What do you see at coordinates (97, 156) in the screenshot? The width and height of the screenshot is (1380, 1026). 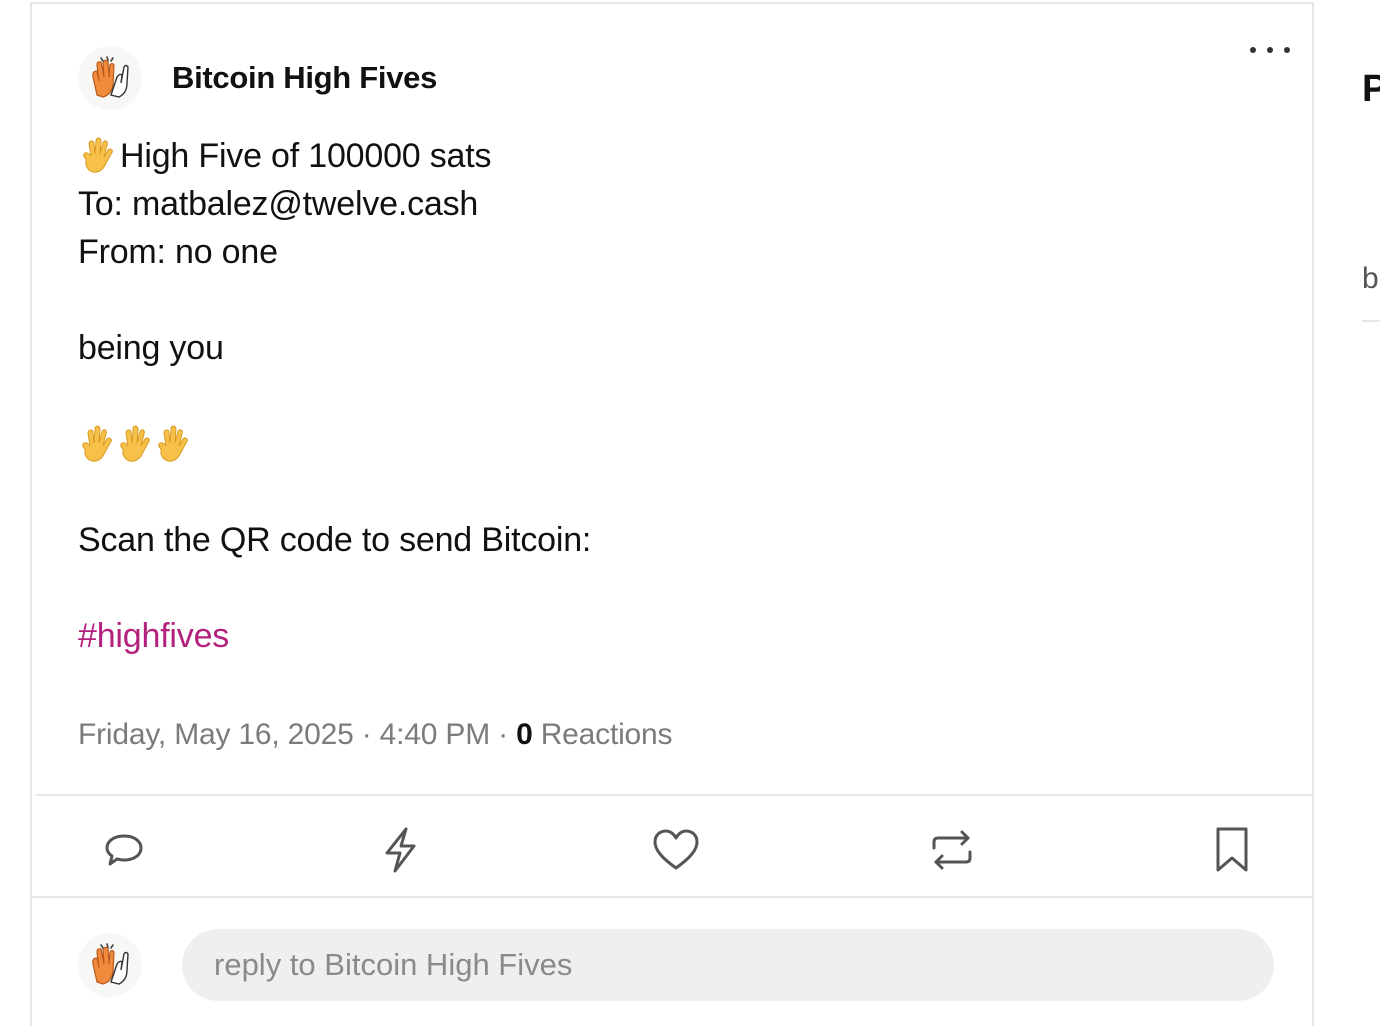 I see `raised-hand-icon` at bounding box center [97, 156].